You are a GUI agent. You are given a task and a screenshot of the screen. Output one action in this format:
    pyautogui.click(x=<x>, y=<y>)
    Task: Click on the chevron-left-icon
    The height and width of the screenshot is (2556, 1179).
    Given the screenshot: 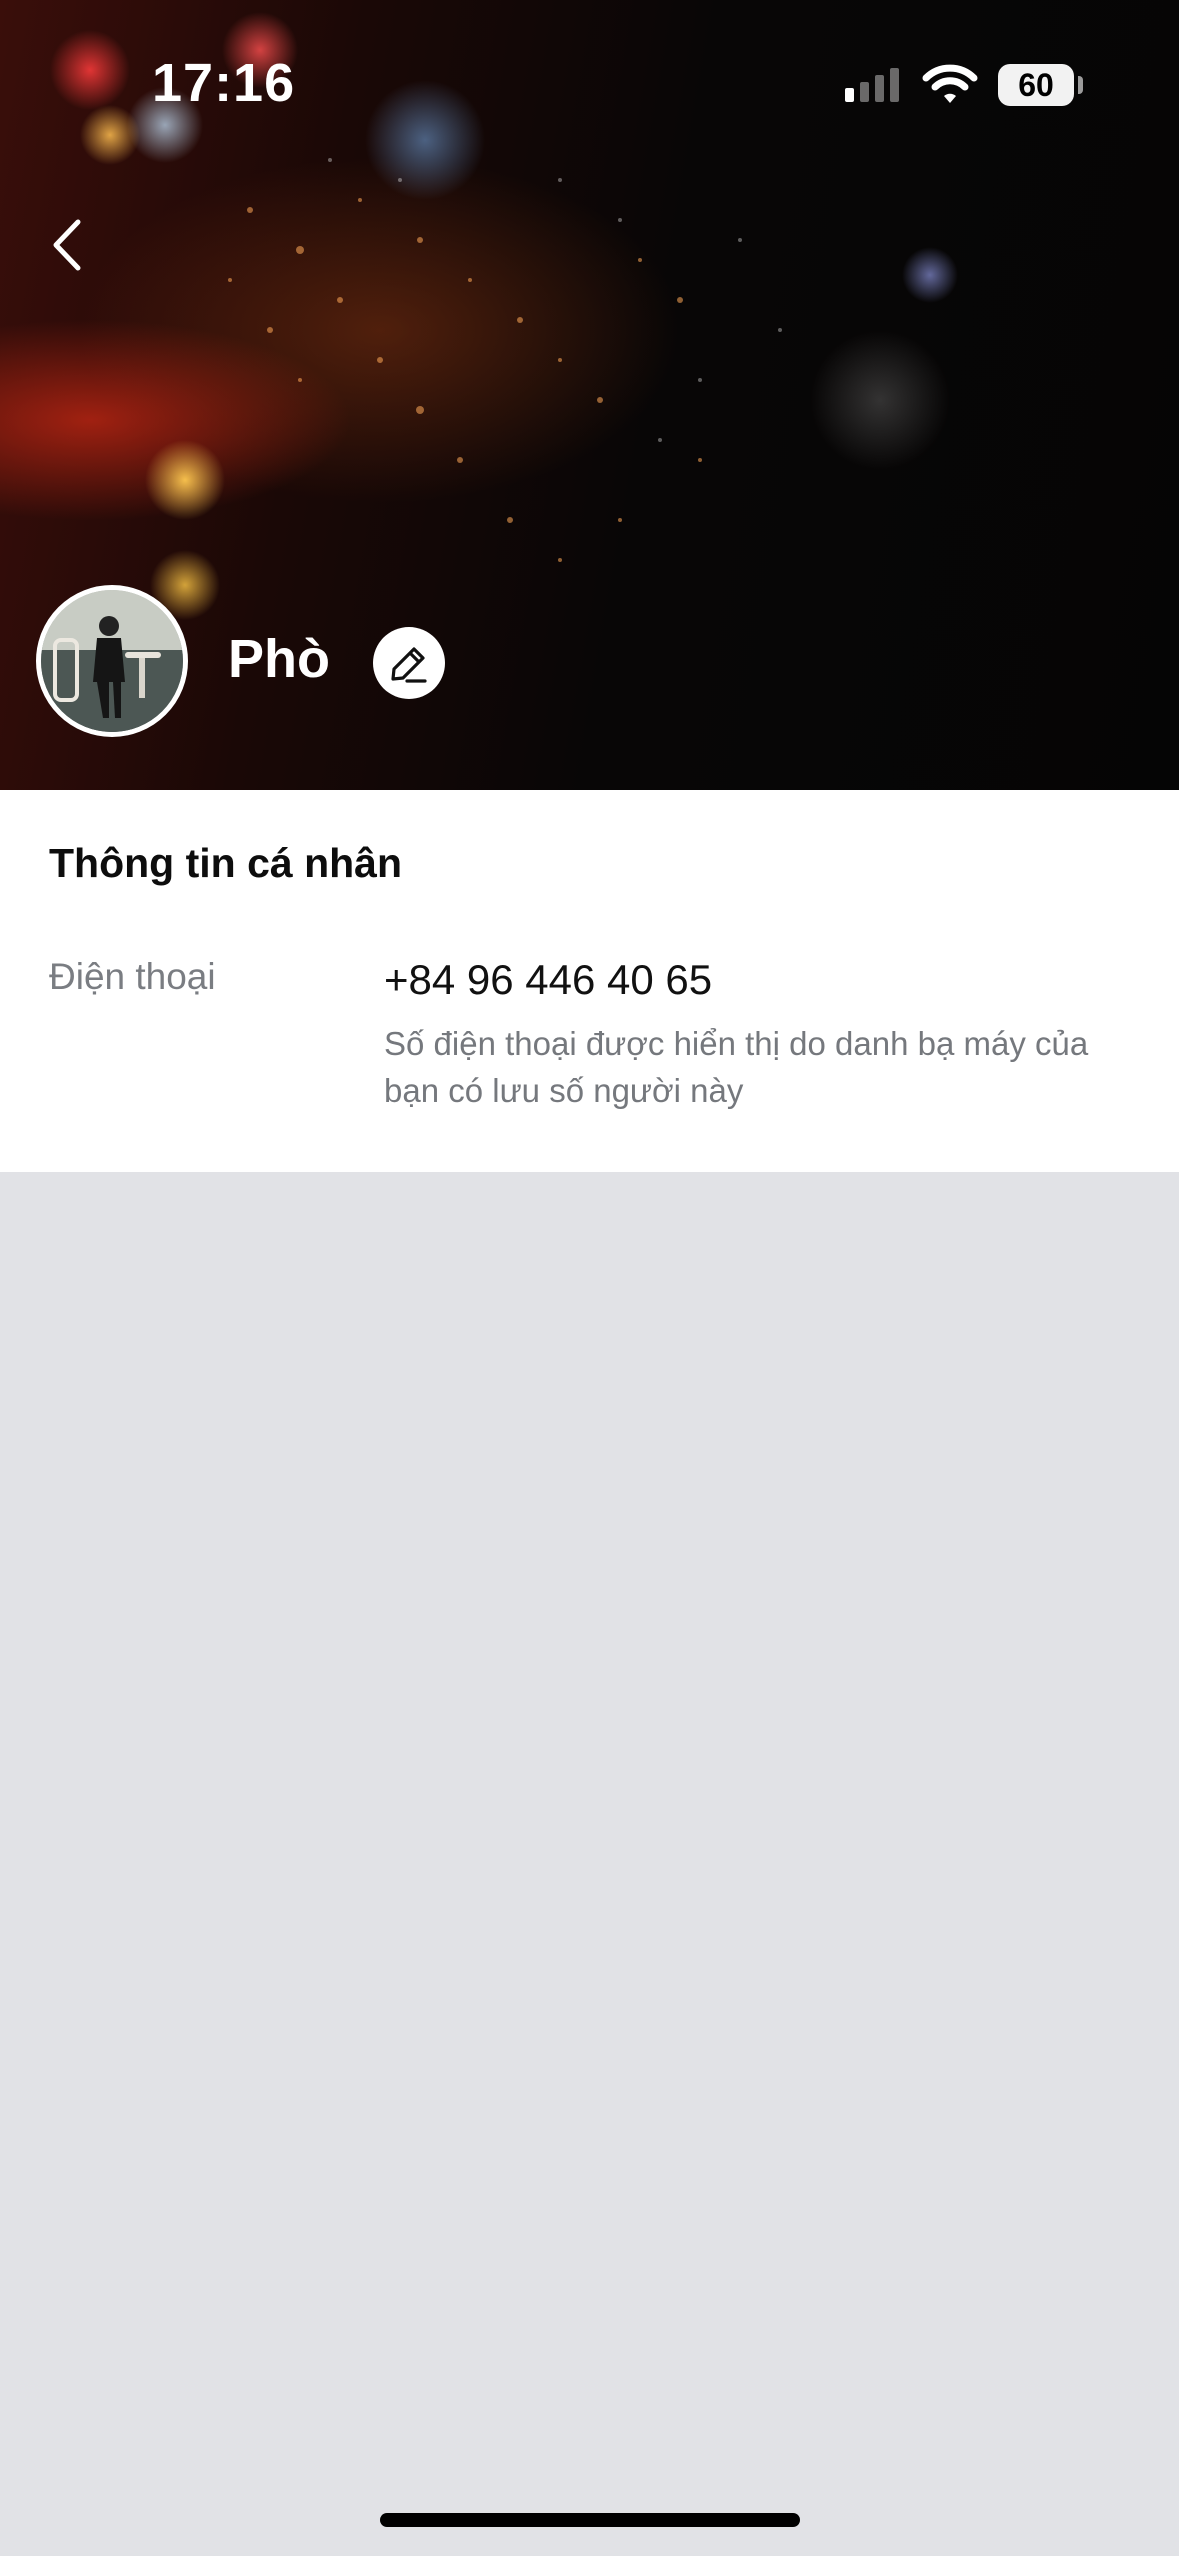 What is the action you would take?
    pyautogui.click(x=67, y=245)
    